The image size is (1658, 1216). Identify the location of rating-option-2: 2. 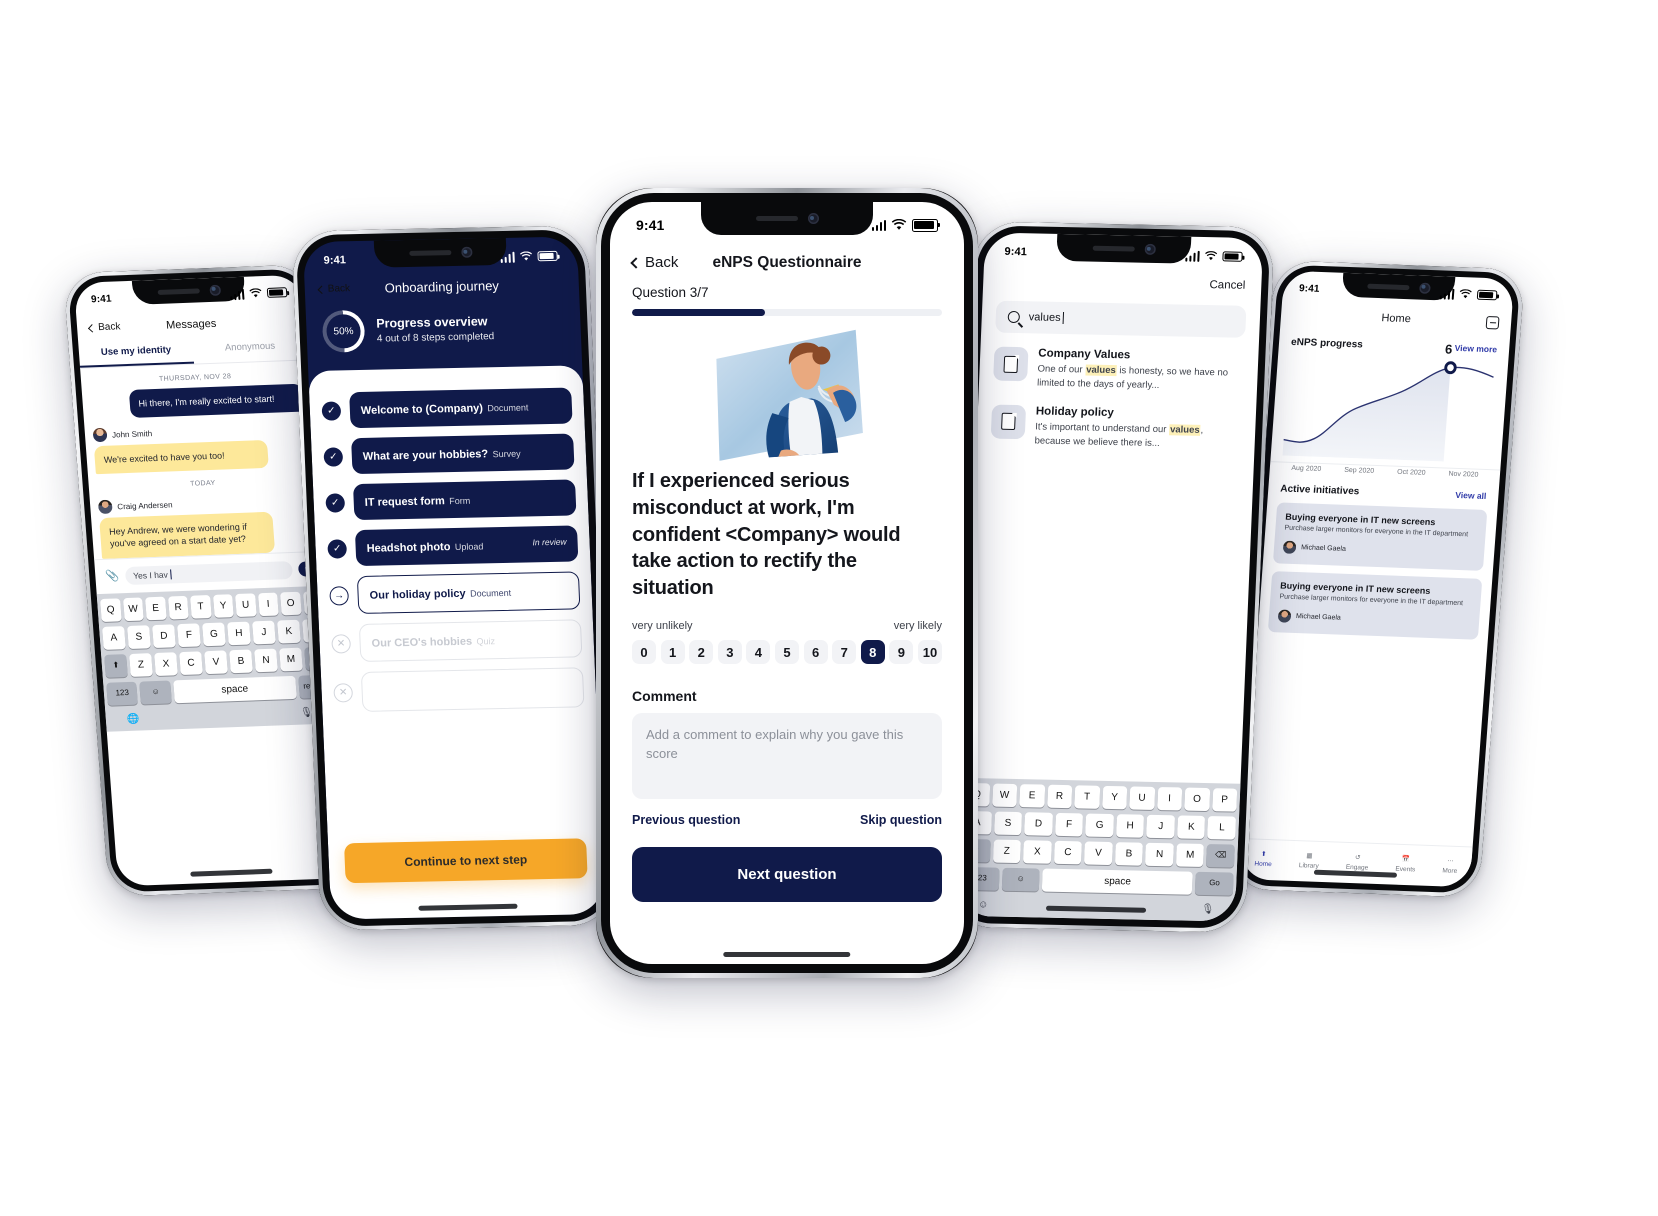
(701, 652).